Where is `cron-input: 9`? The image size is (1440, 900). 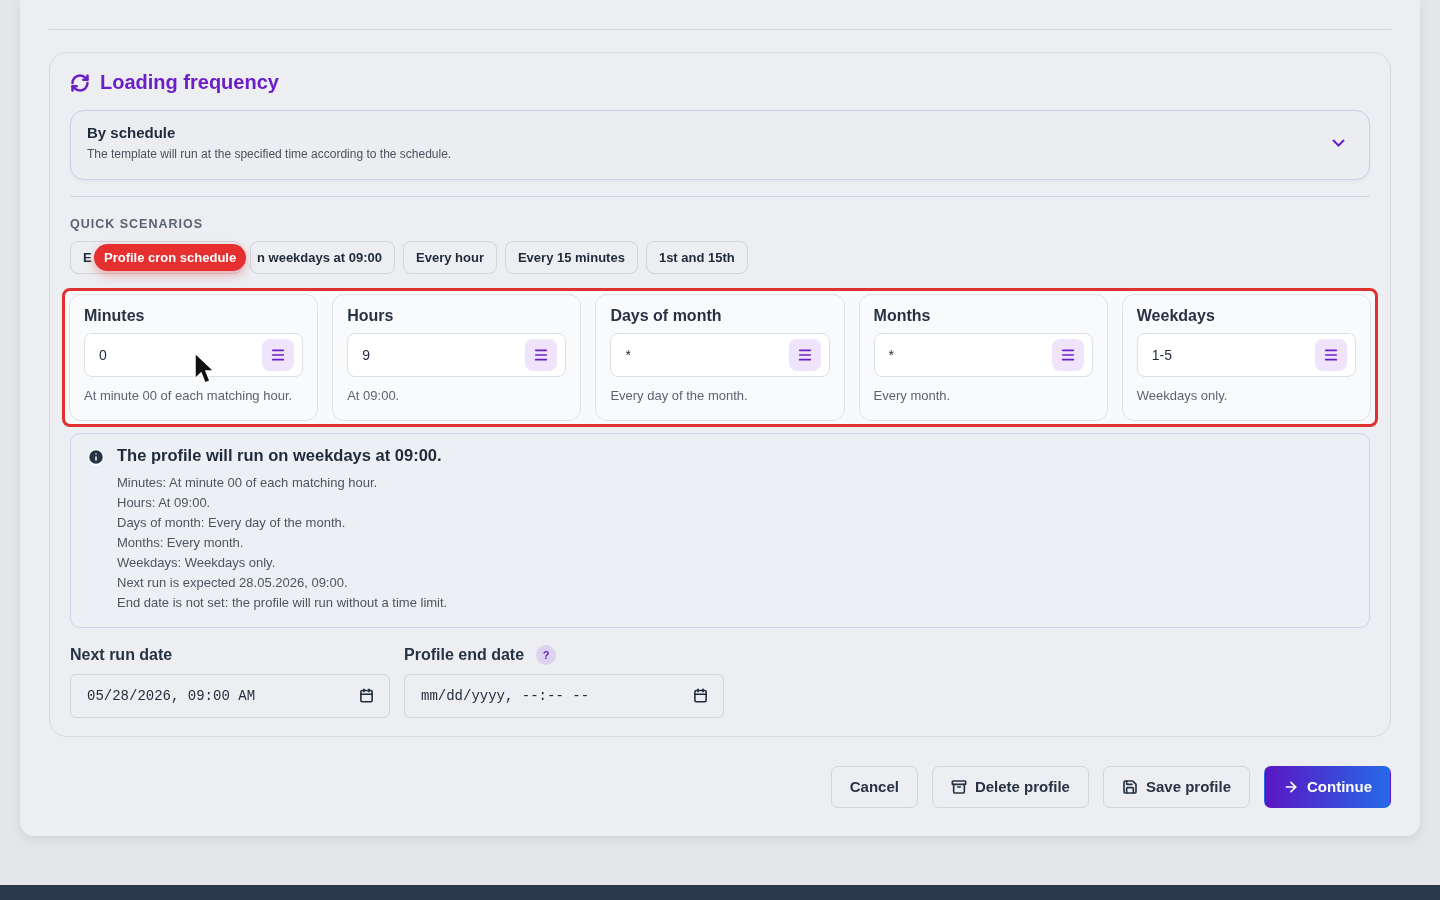 cron-input: 9 is located at coordinates (457, 355).